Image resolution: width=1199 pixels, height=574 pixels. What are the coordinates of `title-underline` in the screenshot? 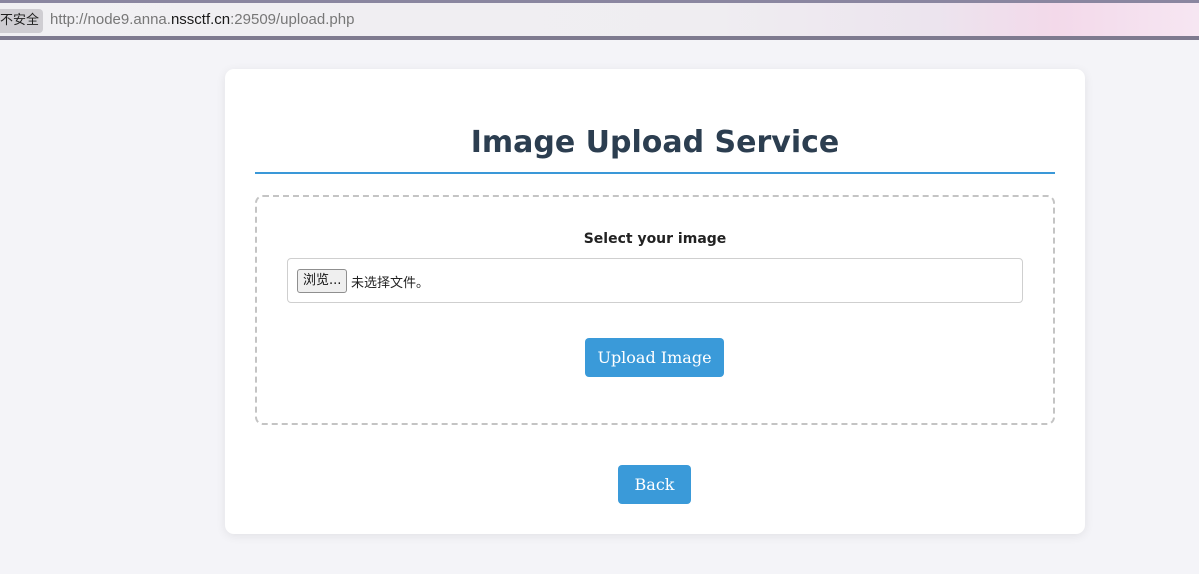 It's located at (655, 173).